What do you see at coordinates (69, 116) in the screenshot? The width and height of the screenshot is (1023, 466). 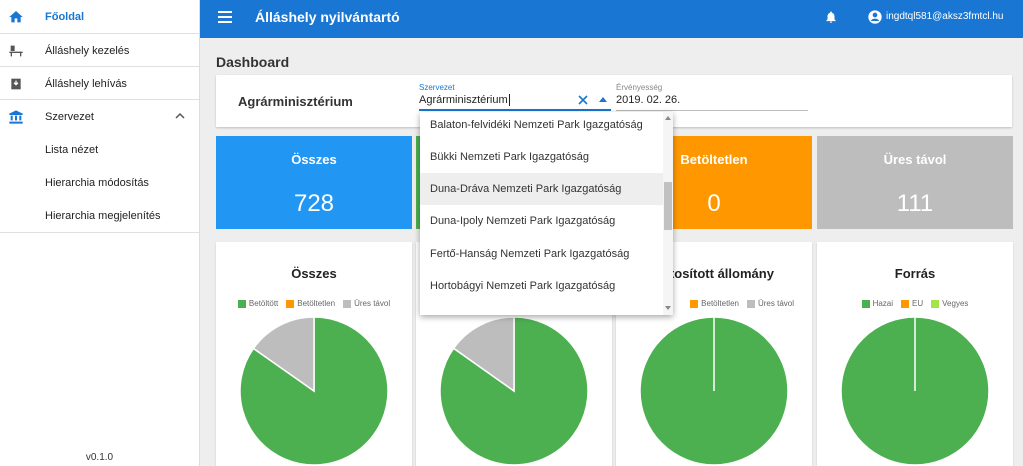 I see `sidebar-item-label: Szervezet` at bounding box center [69, 116].